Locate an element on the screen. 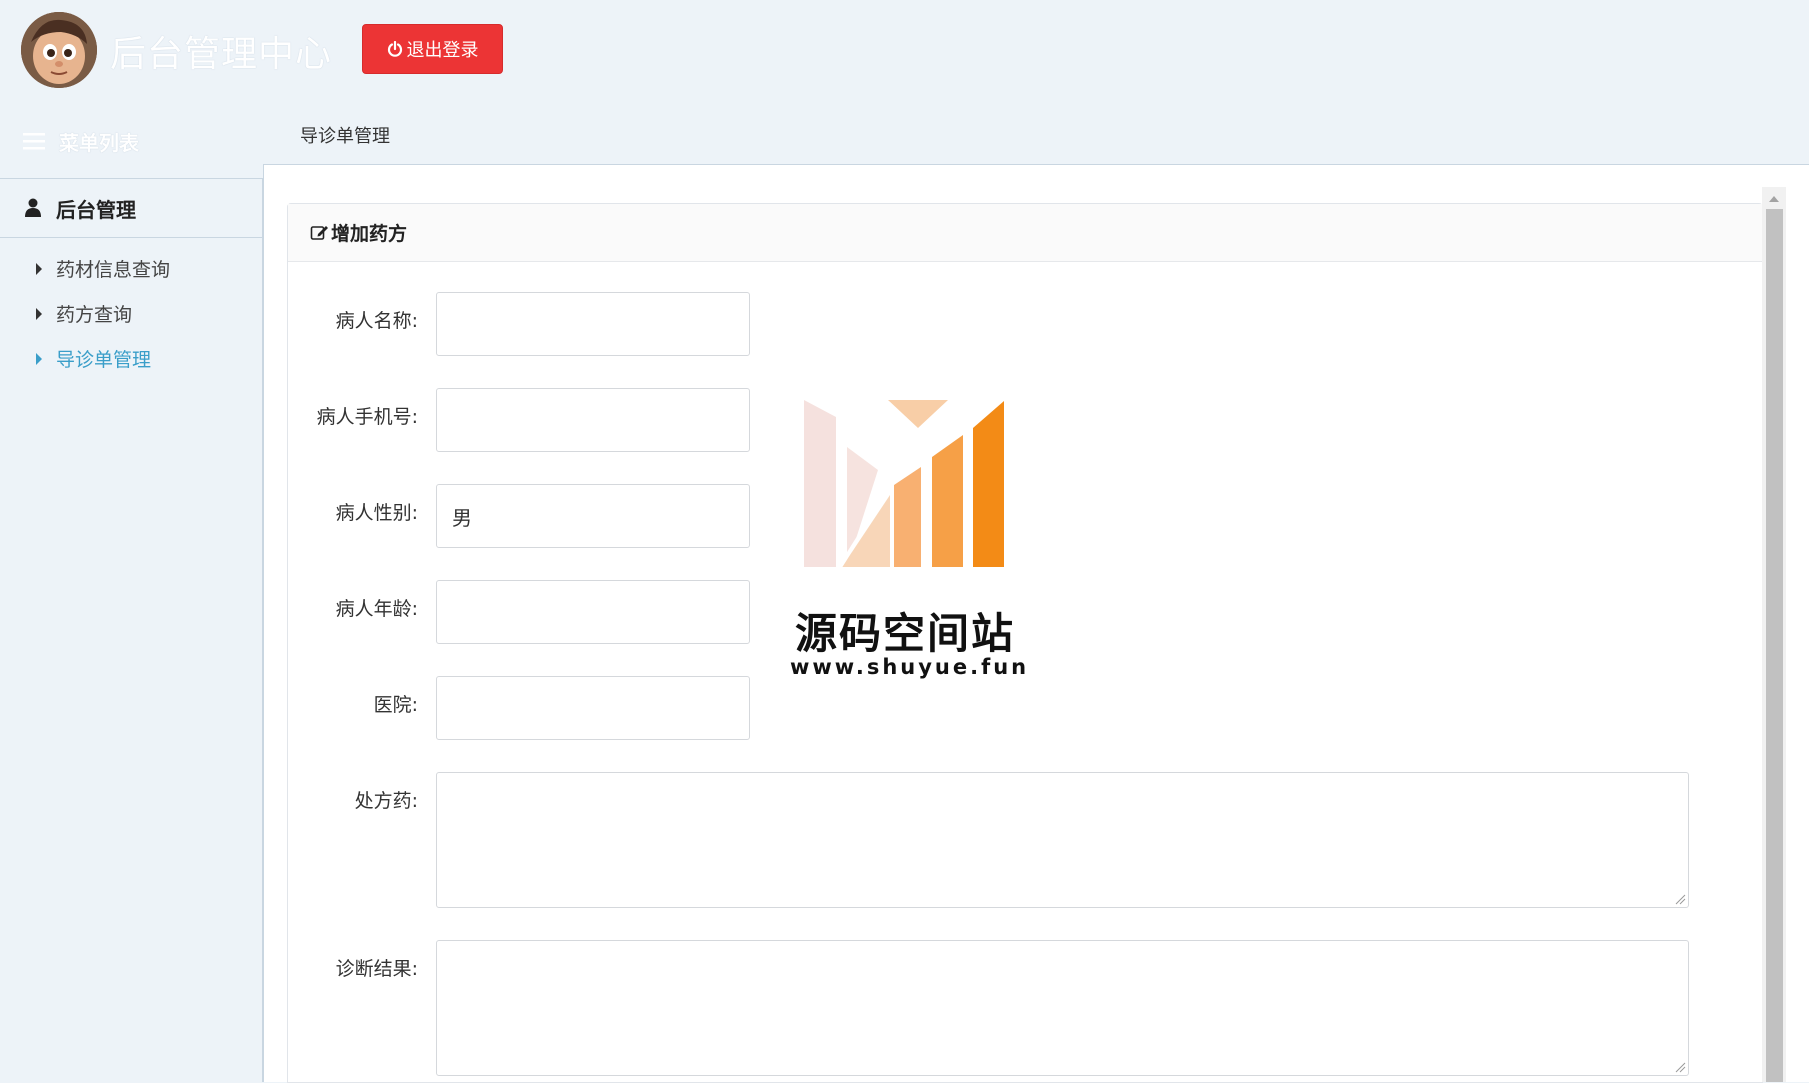  scrollbar-thumb is located at coordinates (1774, 645).